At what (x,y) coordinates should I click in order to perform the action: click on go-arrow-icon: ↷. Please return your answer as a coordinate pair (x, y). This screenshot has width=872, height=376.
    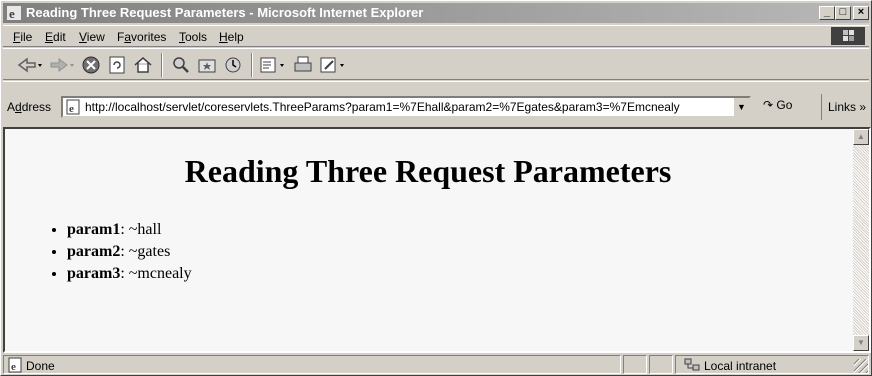
    Looking at the image, I should click on (768, 105).